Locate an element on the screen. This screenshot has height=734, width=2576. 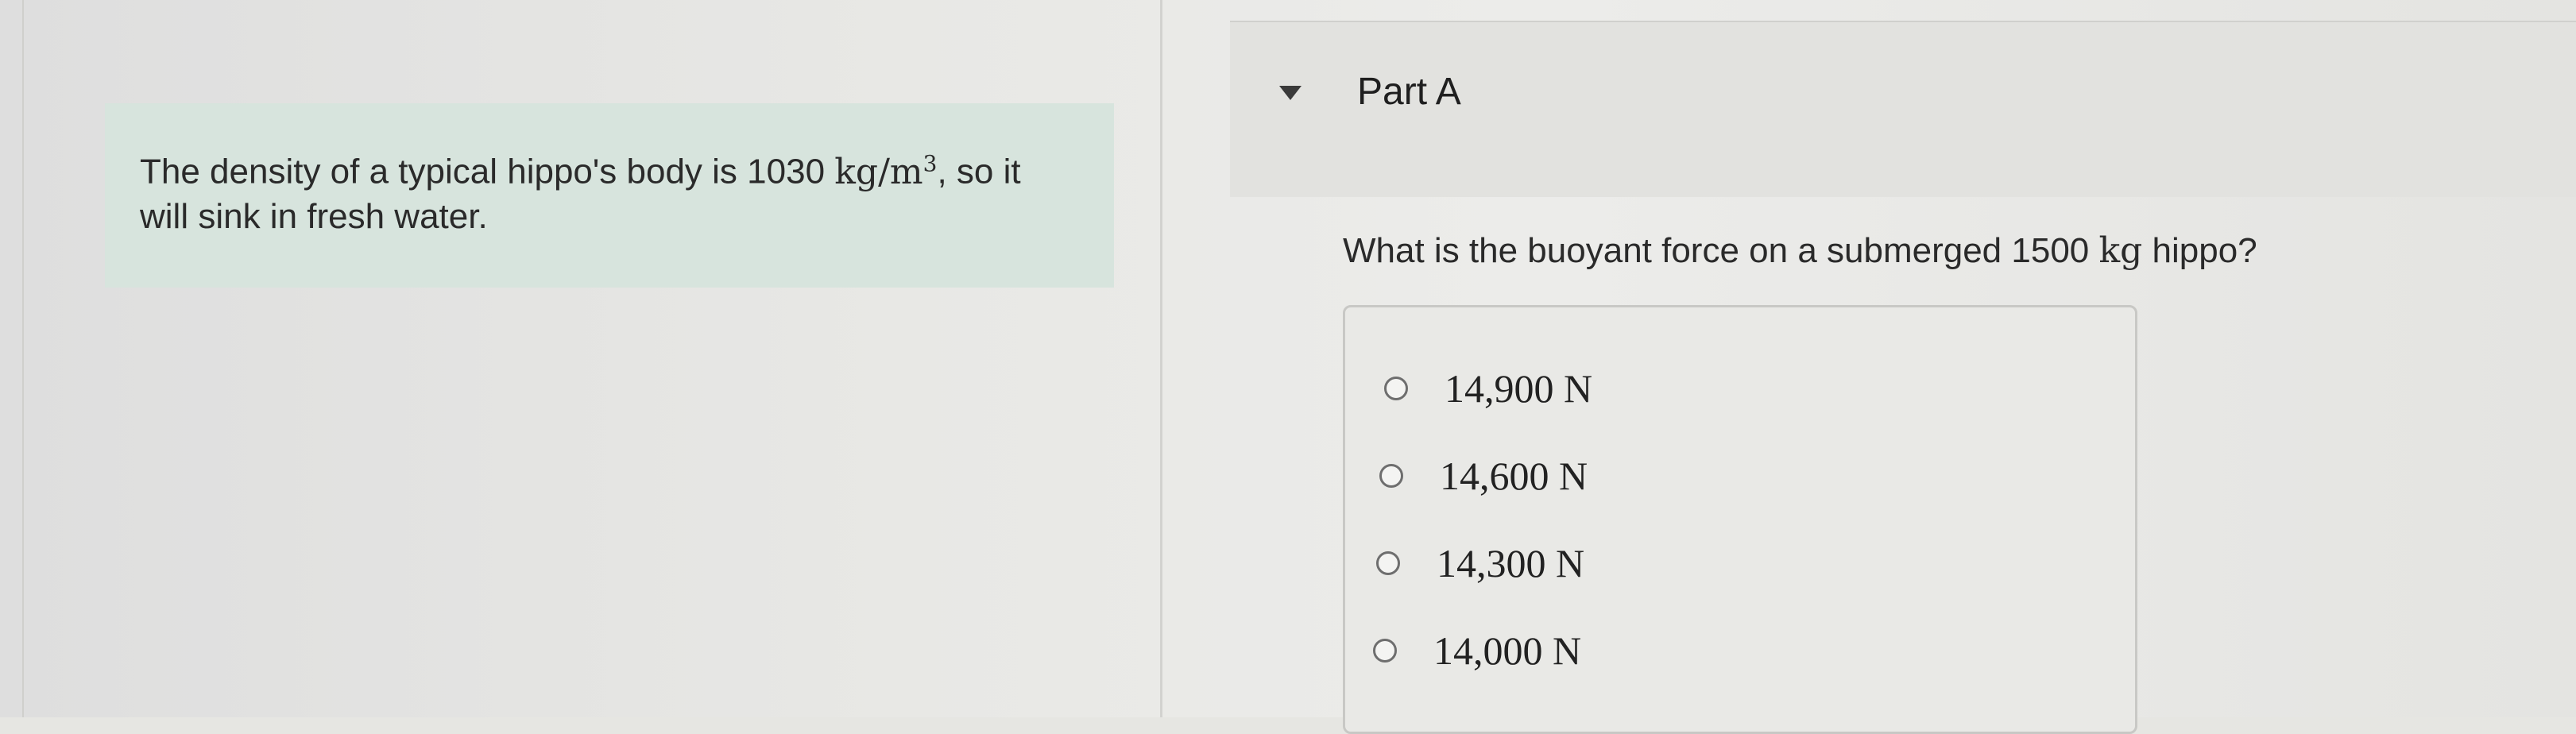
choice-option-3: 14,300 N is located at coordinates (1480, 563).